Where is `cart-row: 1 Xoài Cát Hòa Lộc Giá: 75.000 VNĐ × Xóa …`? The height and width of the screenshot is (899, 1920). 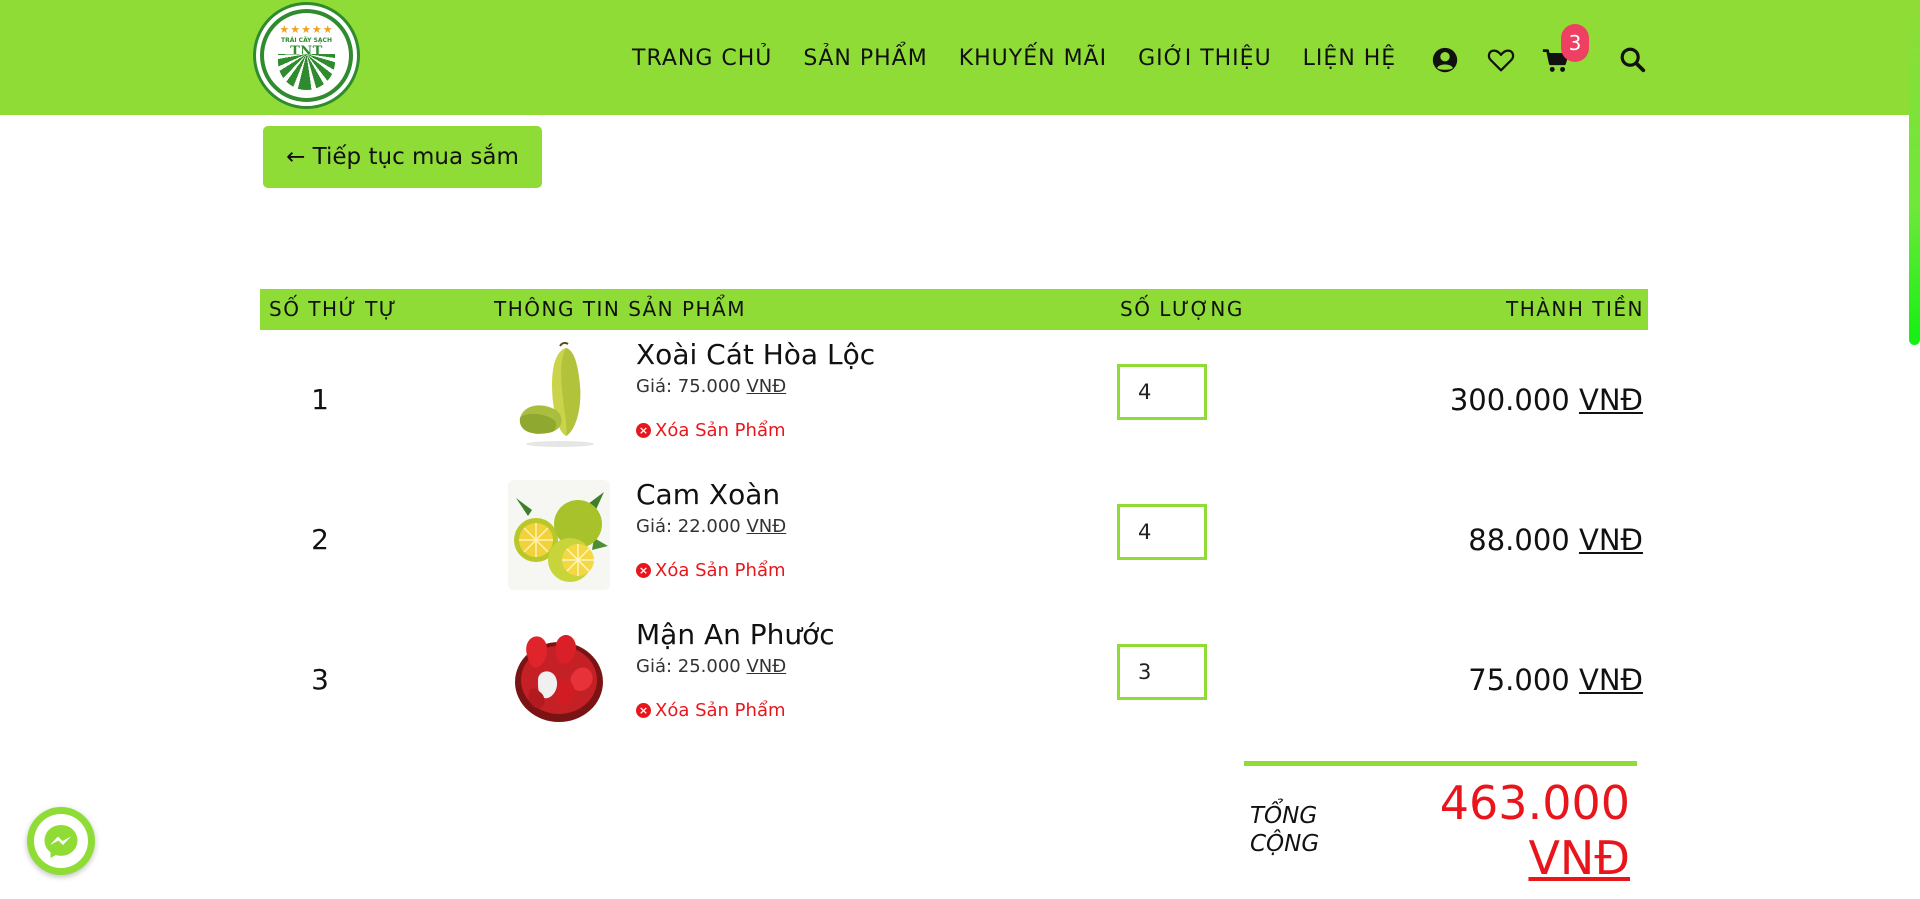 cart-row: 1 Xoài Cát Hòa Lộc Giá: 75.000 VNĐ × Xóa … is located at coordinates (954, 400).